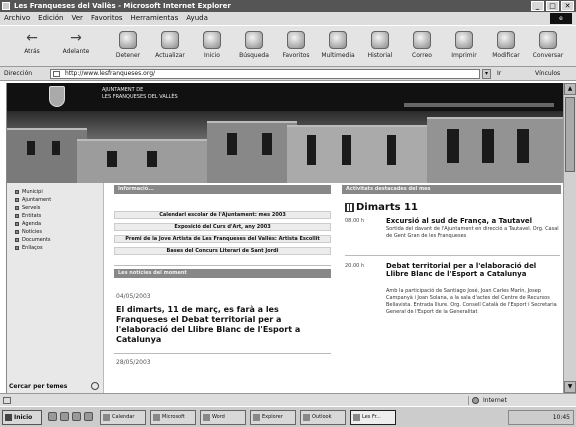  What do you see at coordinates (569, 238) in the screenshot?
I see `vertical-scrollbar: ▲ ▼` at bounding box center [569, 238].